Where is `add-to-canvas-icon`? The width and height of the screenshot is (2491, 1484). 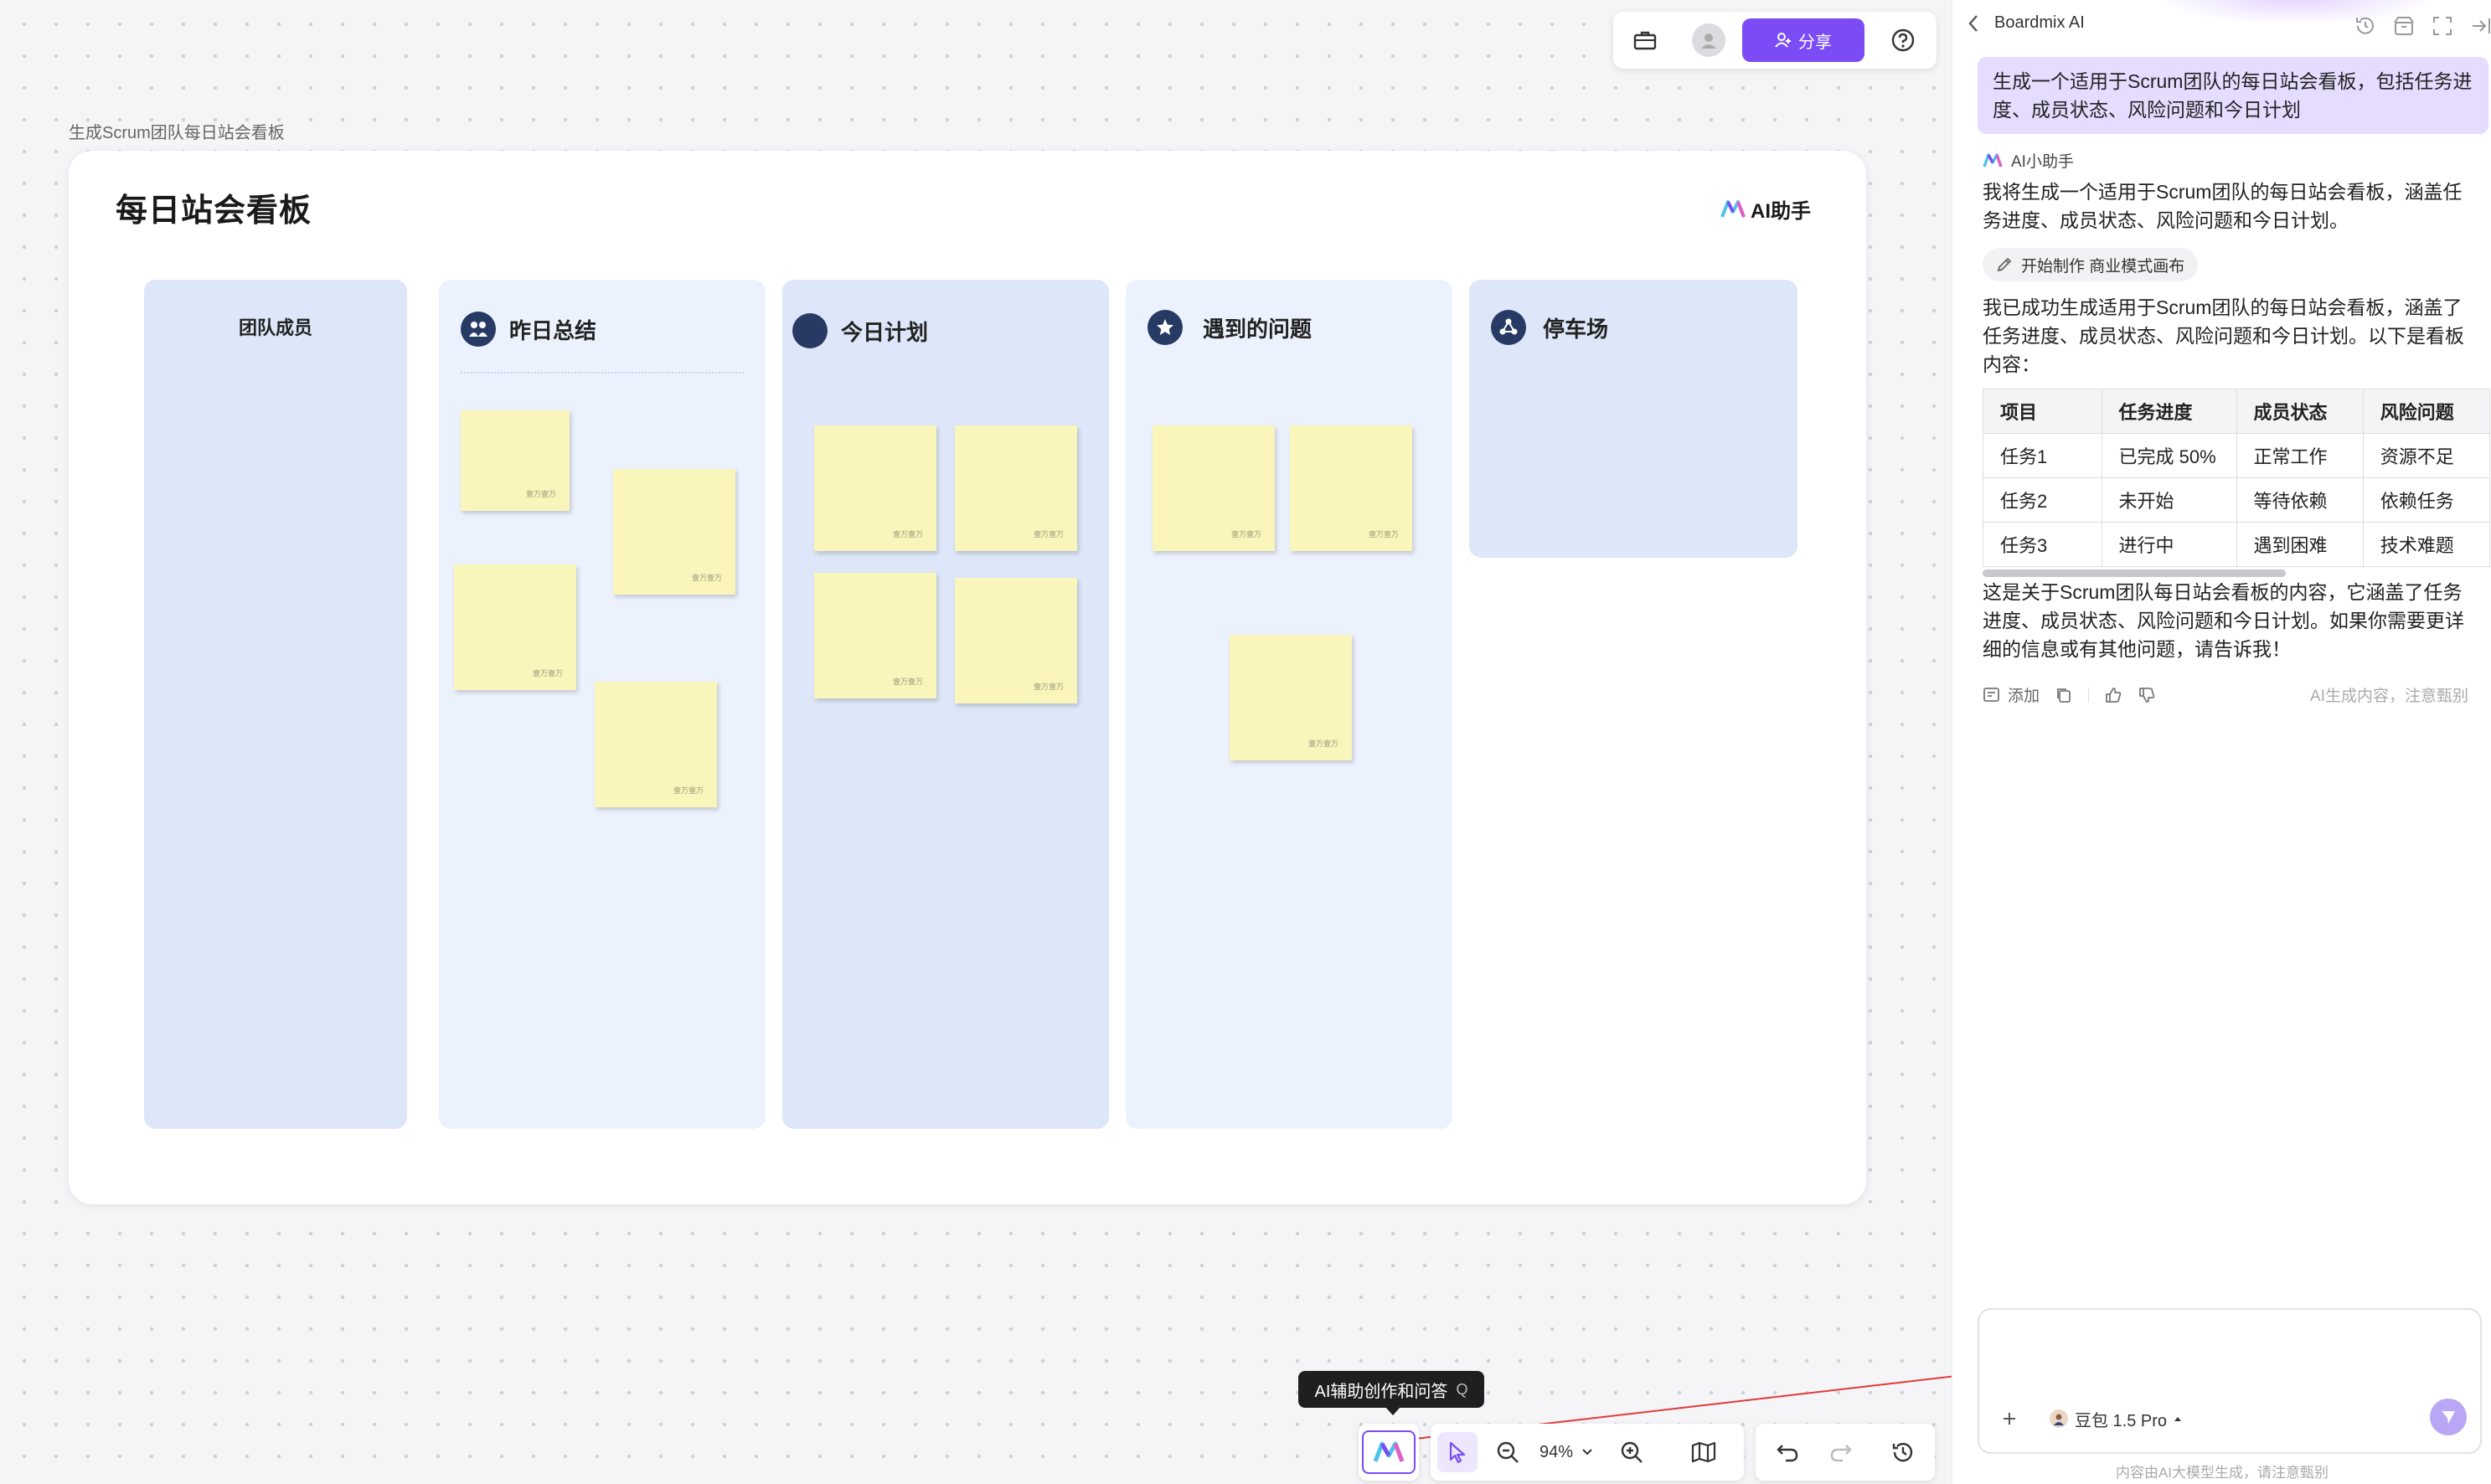
add-to-canvas-icon is located at coordinates (1991, 694).